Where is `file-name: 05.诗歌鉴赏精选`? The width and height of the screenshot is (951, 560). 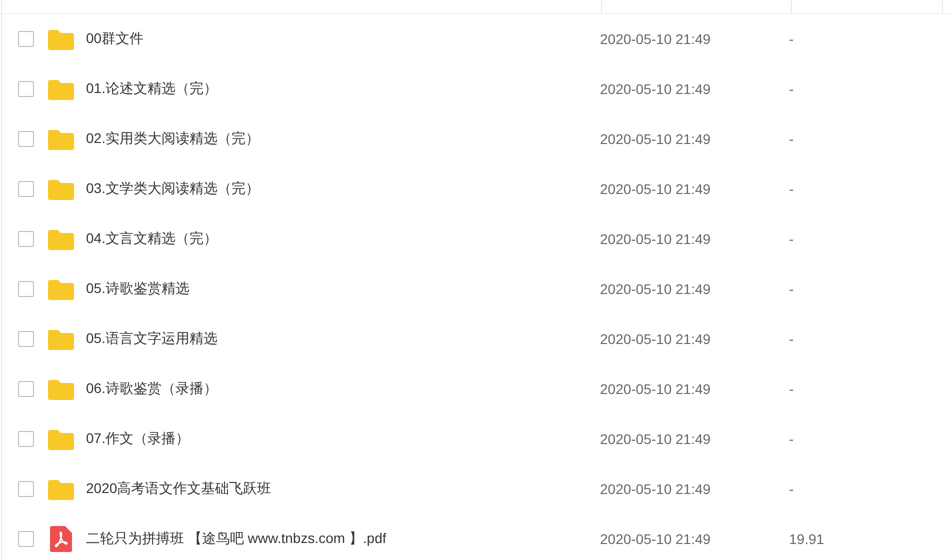 file-name: 05.诗歌鉴赏精选 is located at coordinates (138, 288).